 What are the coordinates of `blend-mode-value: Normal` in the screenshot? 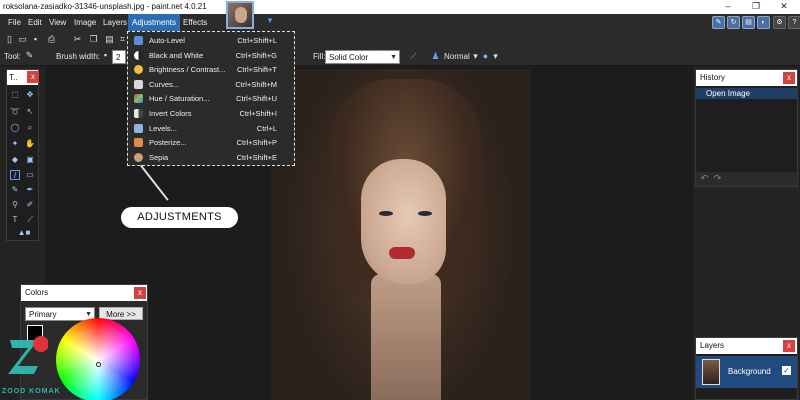 It's located at (457, 56).